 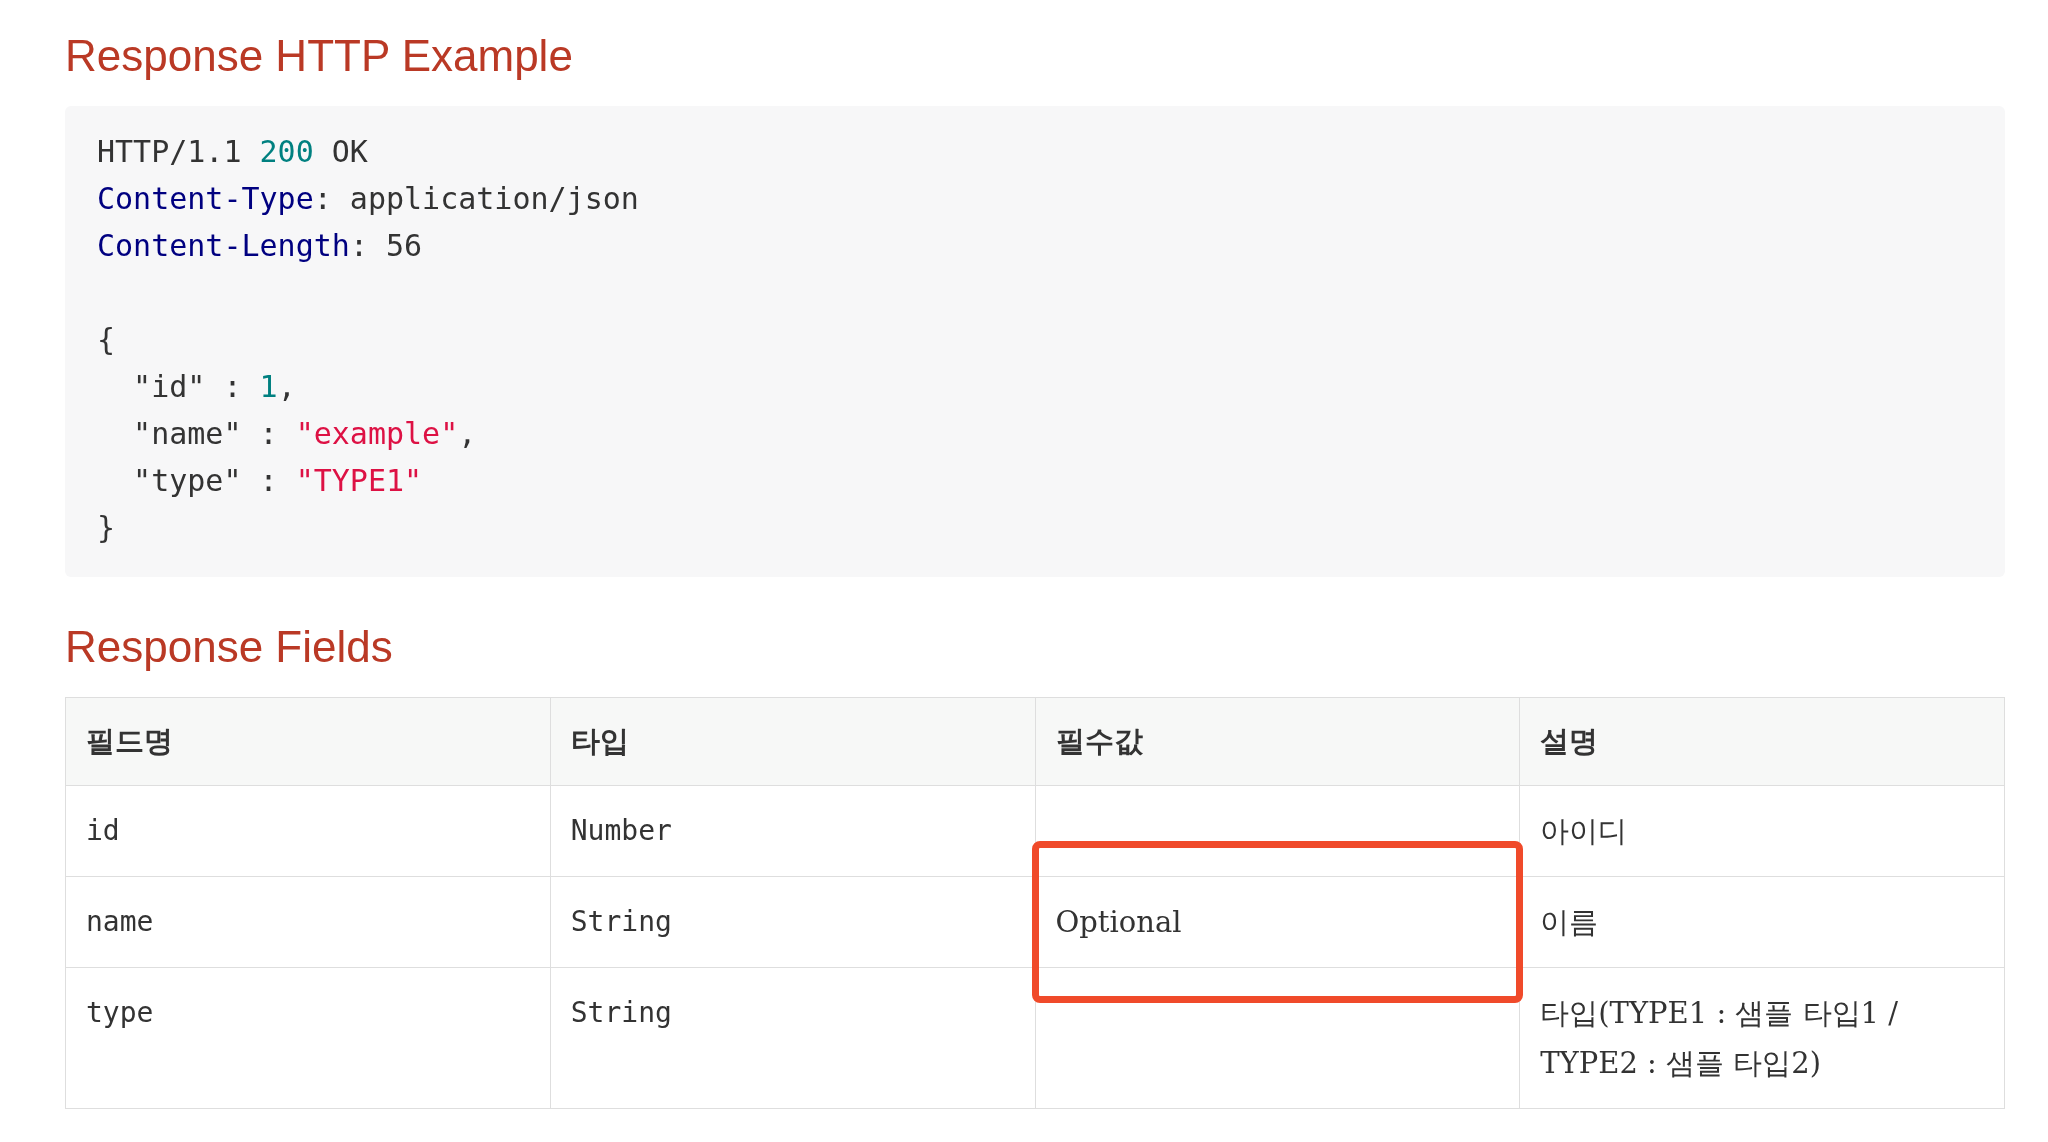 I want to click on code-line: "type" : "TYPE1", so click(x=278, y=481).